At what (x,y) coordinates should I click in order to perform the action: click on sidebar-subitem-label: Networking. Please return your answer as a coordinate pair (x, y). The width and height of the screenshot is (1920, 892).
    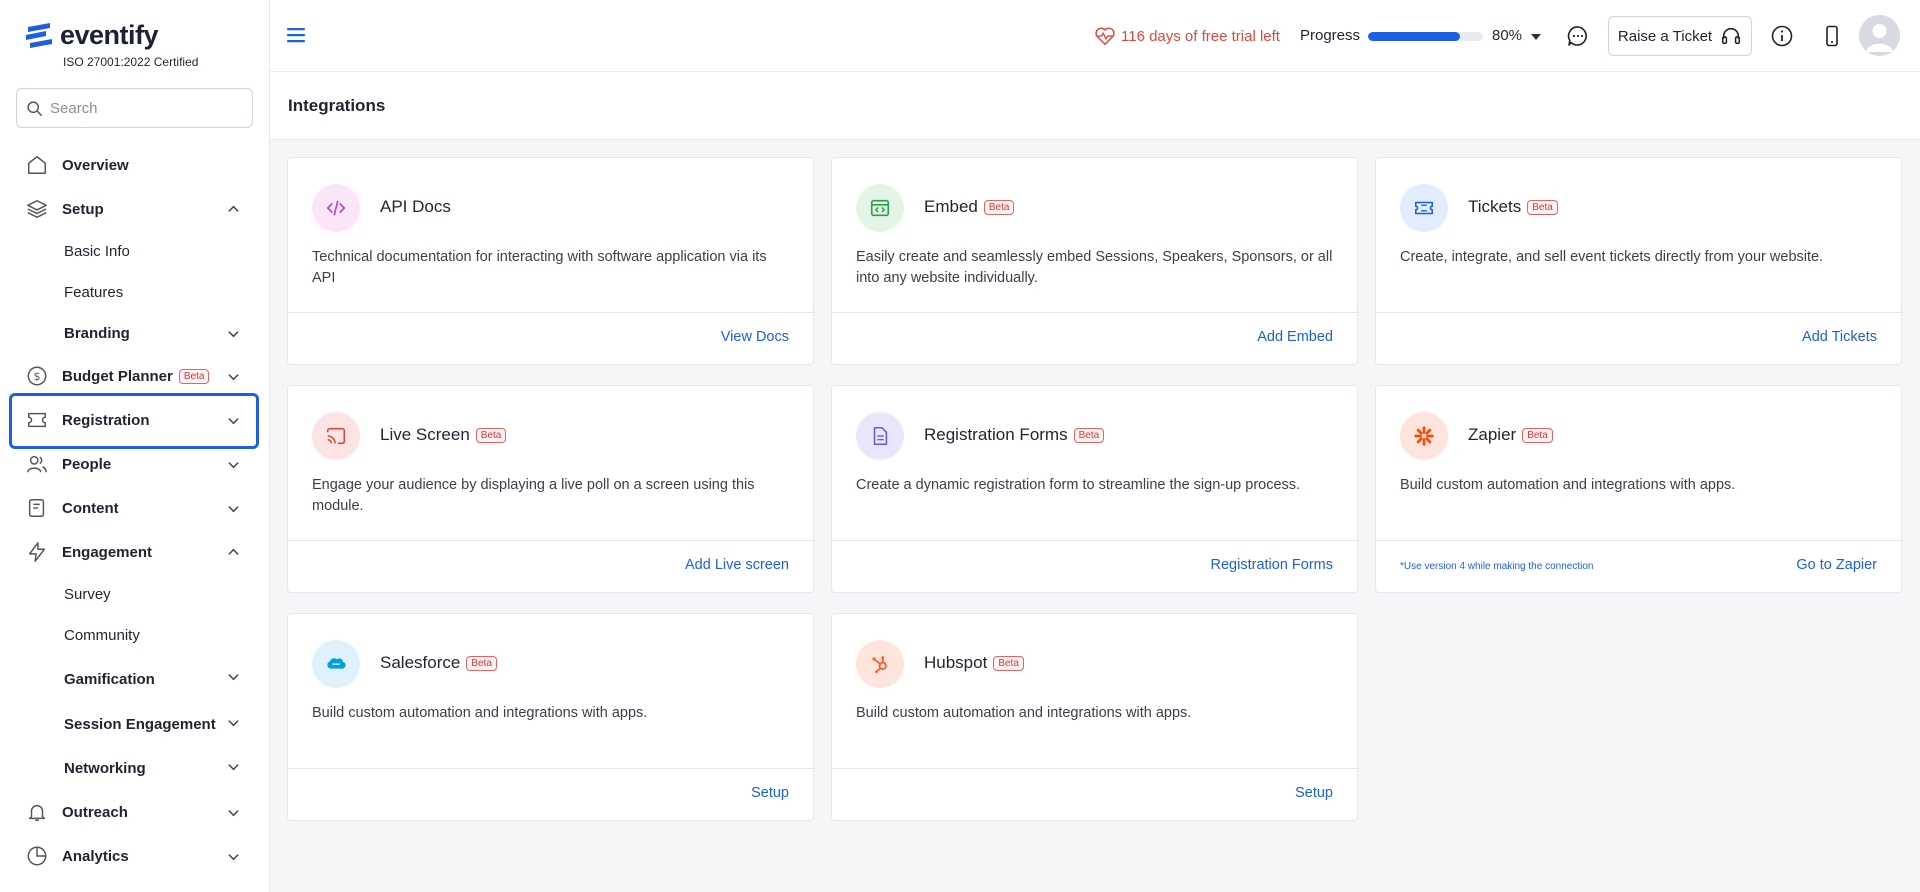
    Looking at the image, I should click on (105, 768).